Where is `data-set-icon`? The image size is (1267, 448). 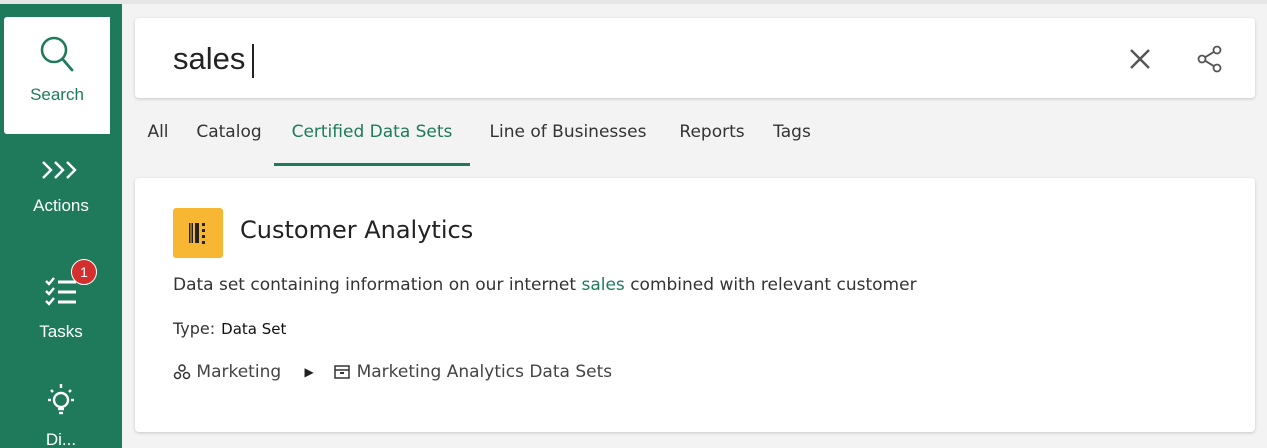
data-set-icon is located at coordinates (198, 233).